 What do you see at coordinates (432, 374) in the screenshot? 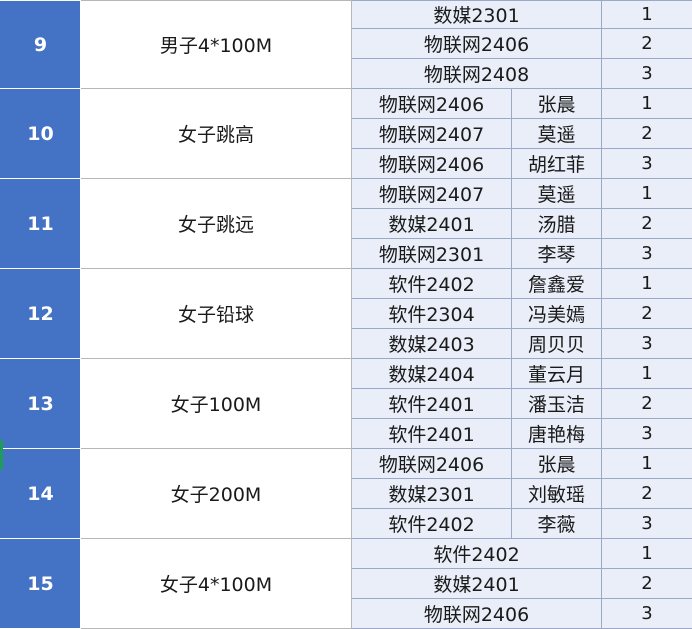
I see `class-cell: 数媒2404` at bounding box center [432, 374].